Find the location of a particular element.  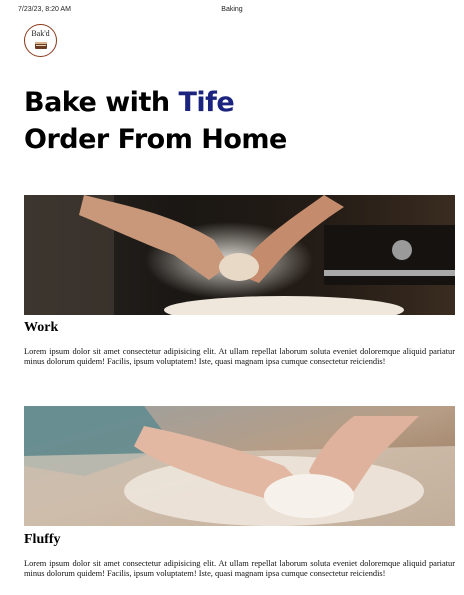

print-page-title: Baking is located at coordinates (232, 9).